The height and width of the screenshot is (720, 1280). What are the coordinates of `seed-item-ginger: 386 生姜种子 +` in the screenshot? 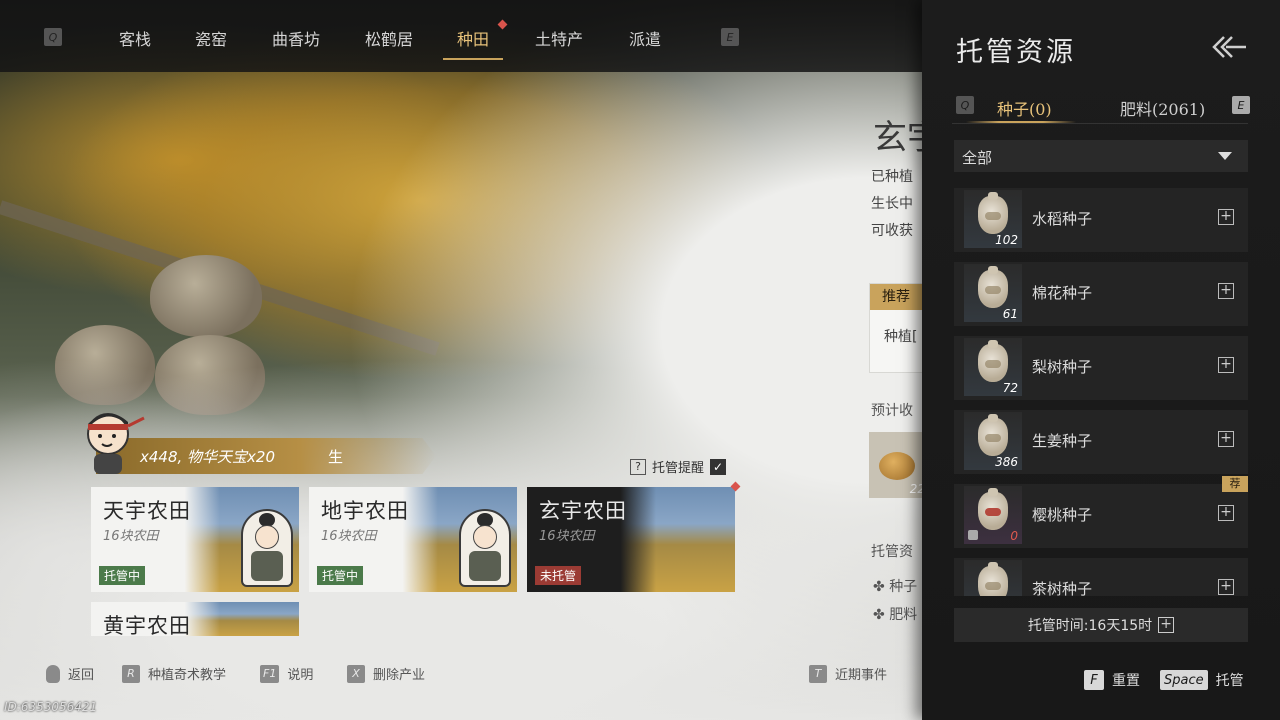 It's located at (1101, 442).